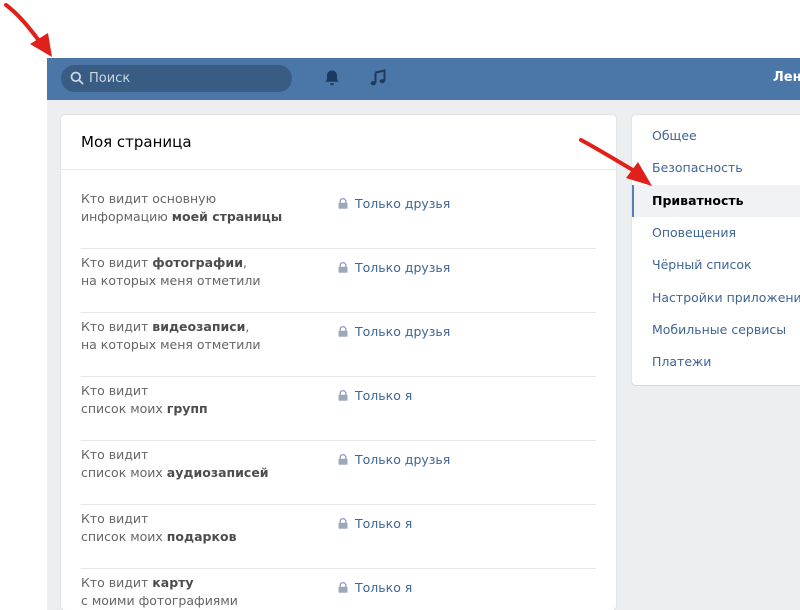  I want to click on annotation-arrow-privacy, so click(615, 162).